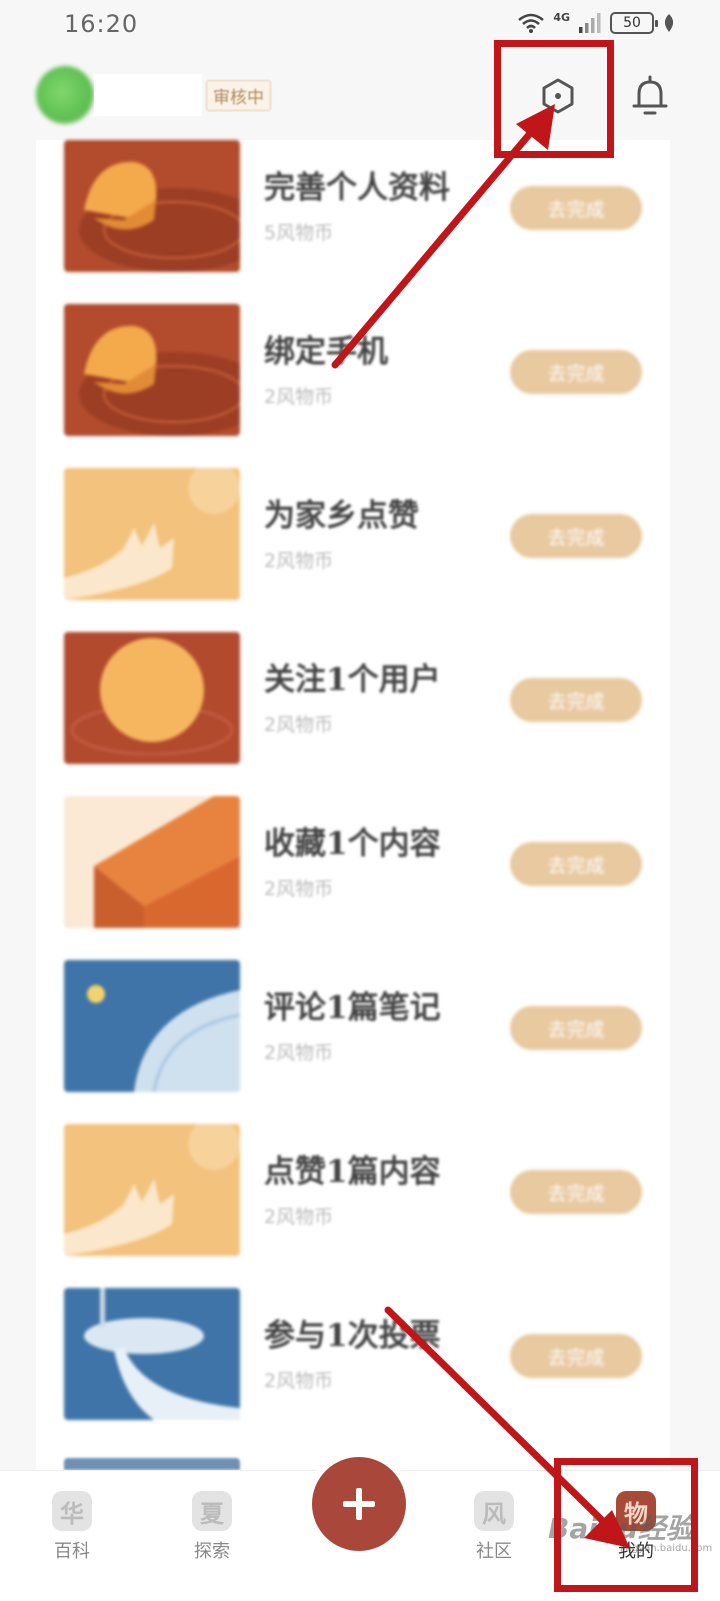 This screenshot has height=1601, width=720. Describe the element at coordinates (590, 23) in the screenshot. I see `signal-icon` at that location.